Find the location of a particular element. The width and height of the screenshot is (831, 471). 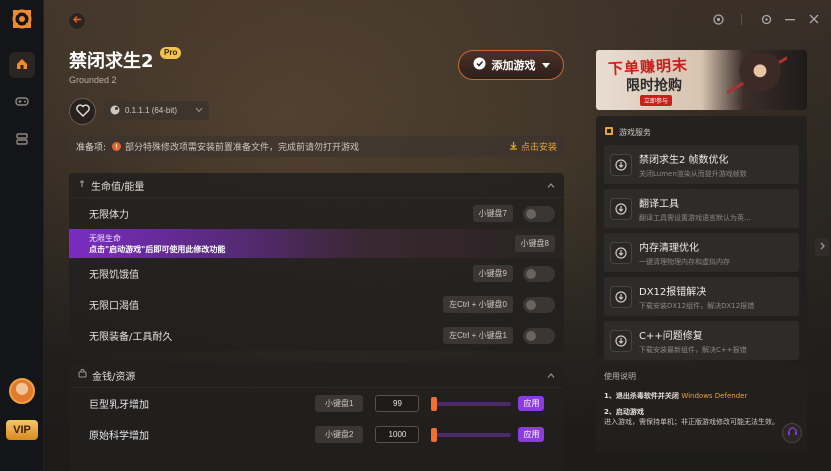

service-item-memory: 内存清理优化一键清理物理内存和虚拟内存 is located at coordinates (701, 252).